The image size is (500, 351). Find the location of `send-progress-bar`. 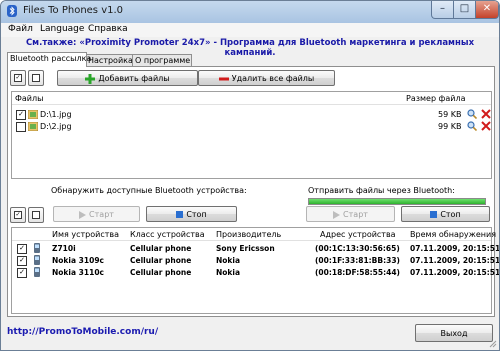

send-progress-bar is located at coordinates (397, 201).